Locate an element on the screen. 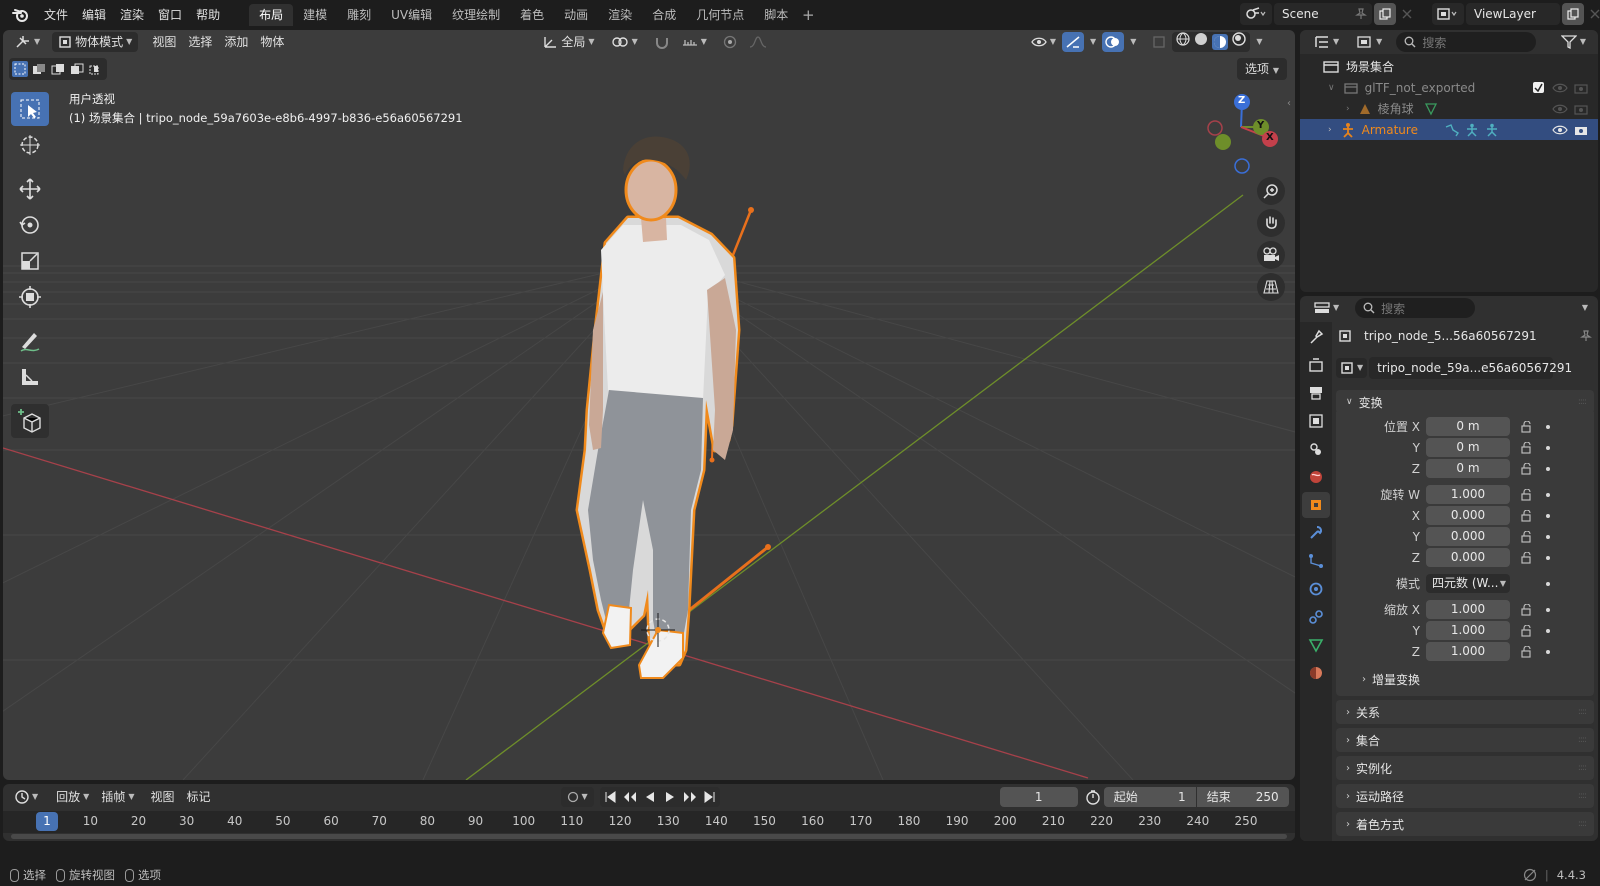  scene-tab-icon is located at coordinates (1316, 449).